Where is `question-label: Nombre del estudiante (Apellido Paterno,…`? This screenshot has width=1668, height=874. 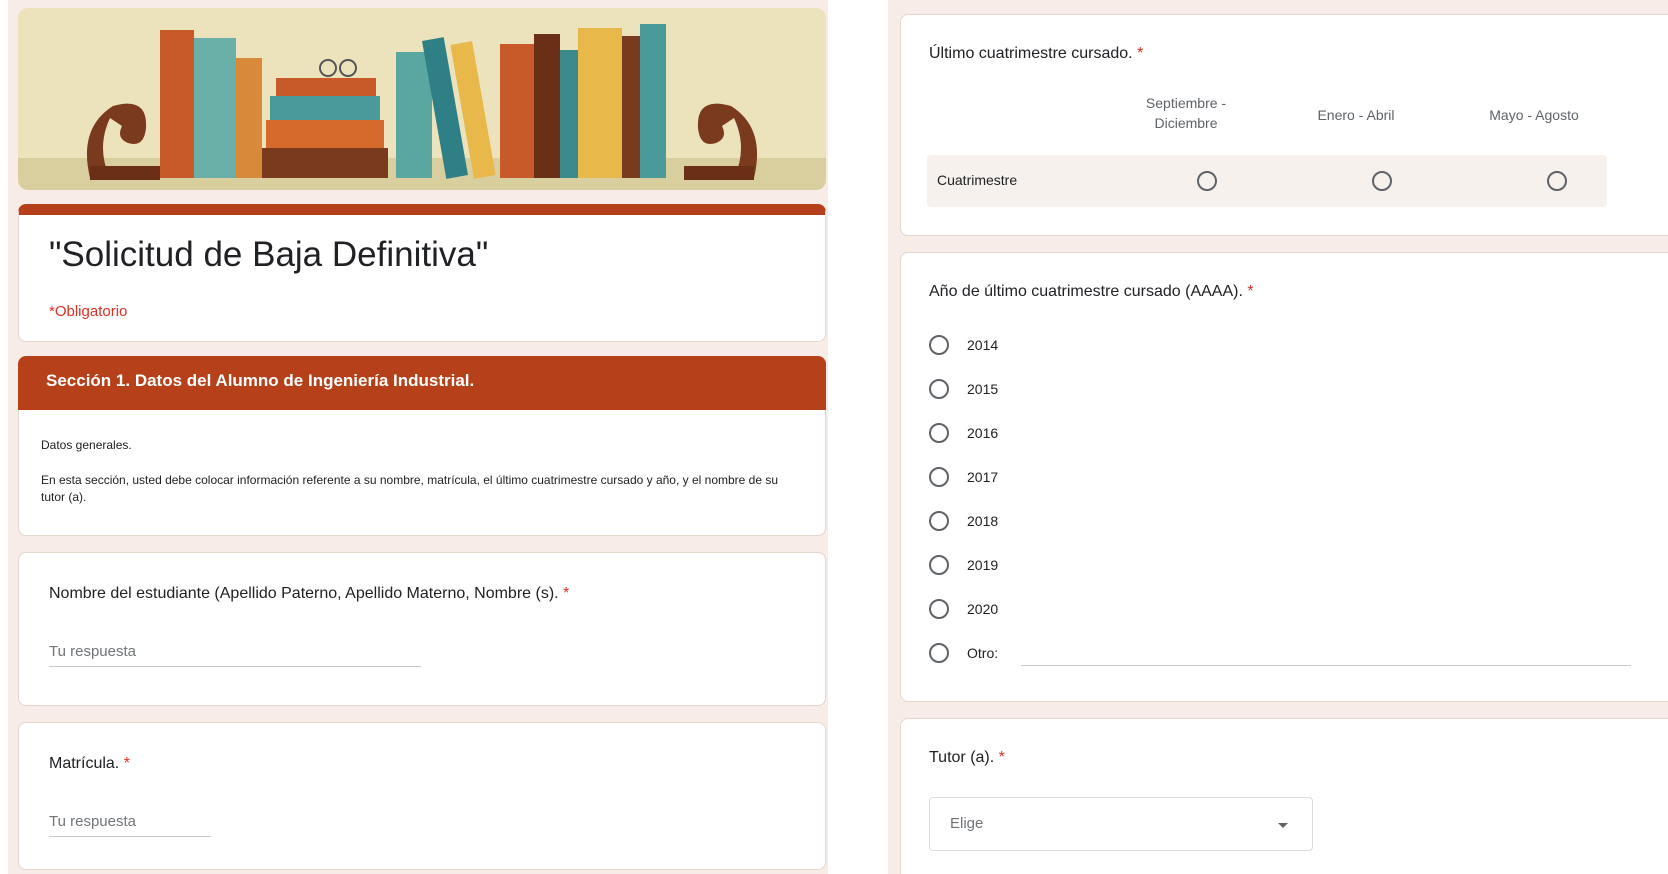
question-label: Nombre del estudiante (Apellido Paterno,… is located at coordinates (309, 594).